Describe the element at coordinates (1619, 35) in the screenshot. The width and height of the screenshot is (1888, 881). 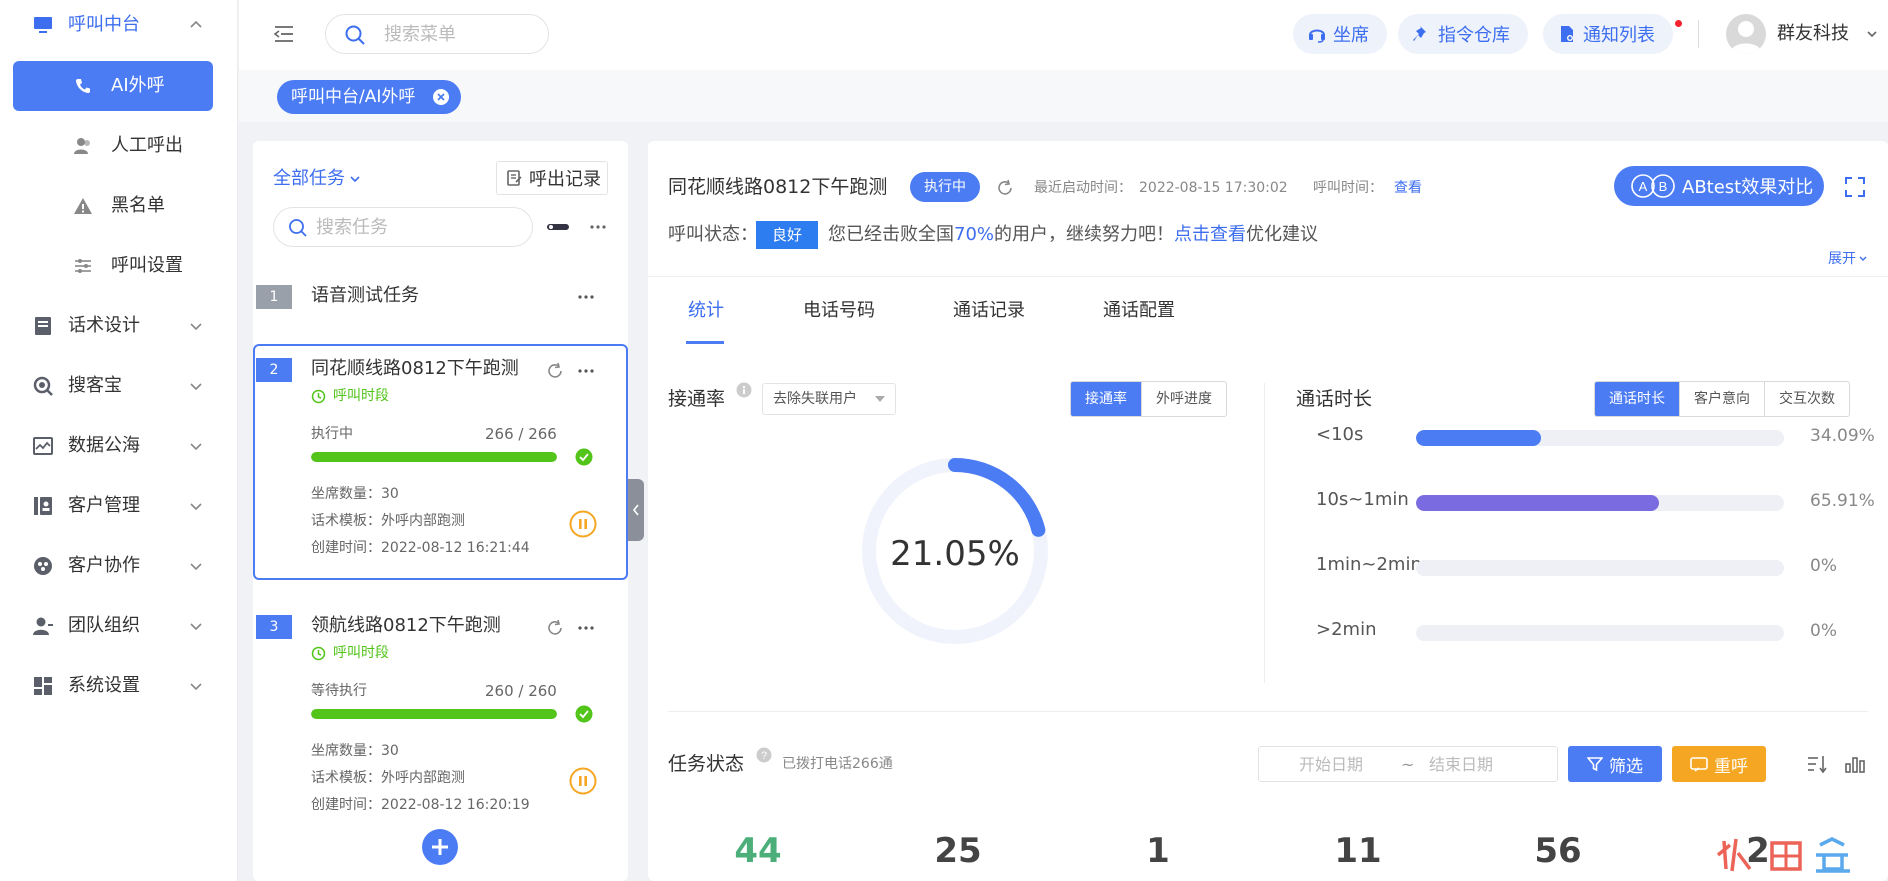
I see `notify-list-label: 通知列表` at that location.